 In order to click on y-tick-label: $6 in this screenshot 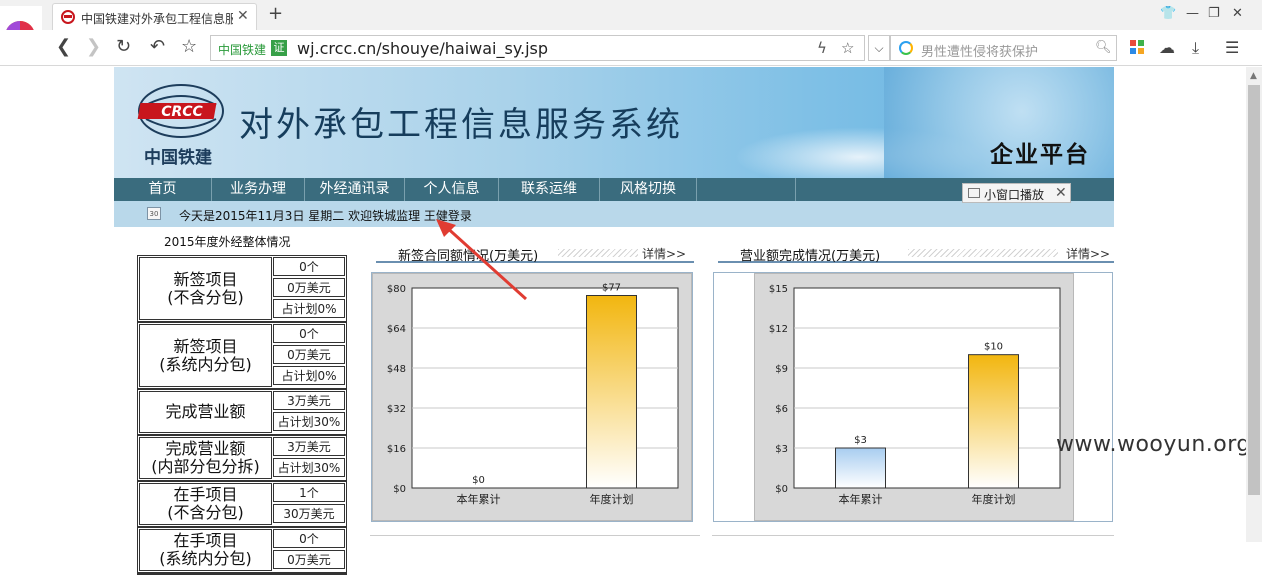, I will do `click(781, 409)`.